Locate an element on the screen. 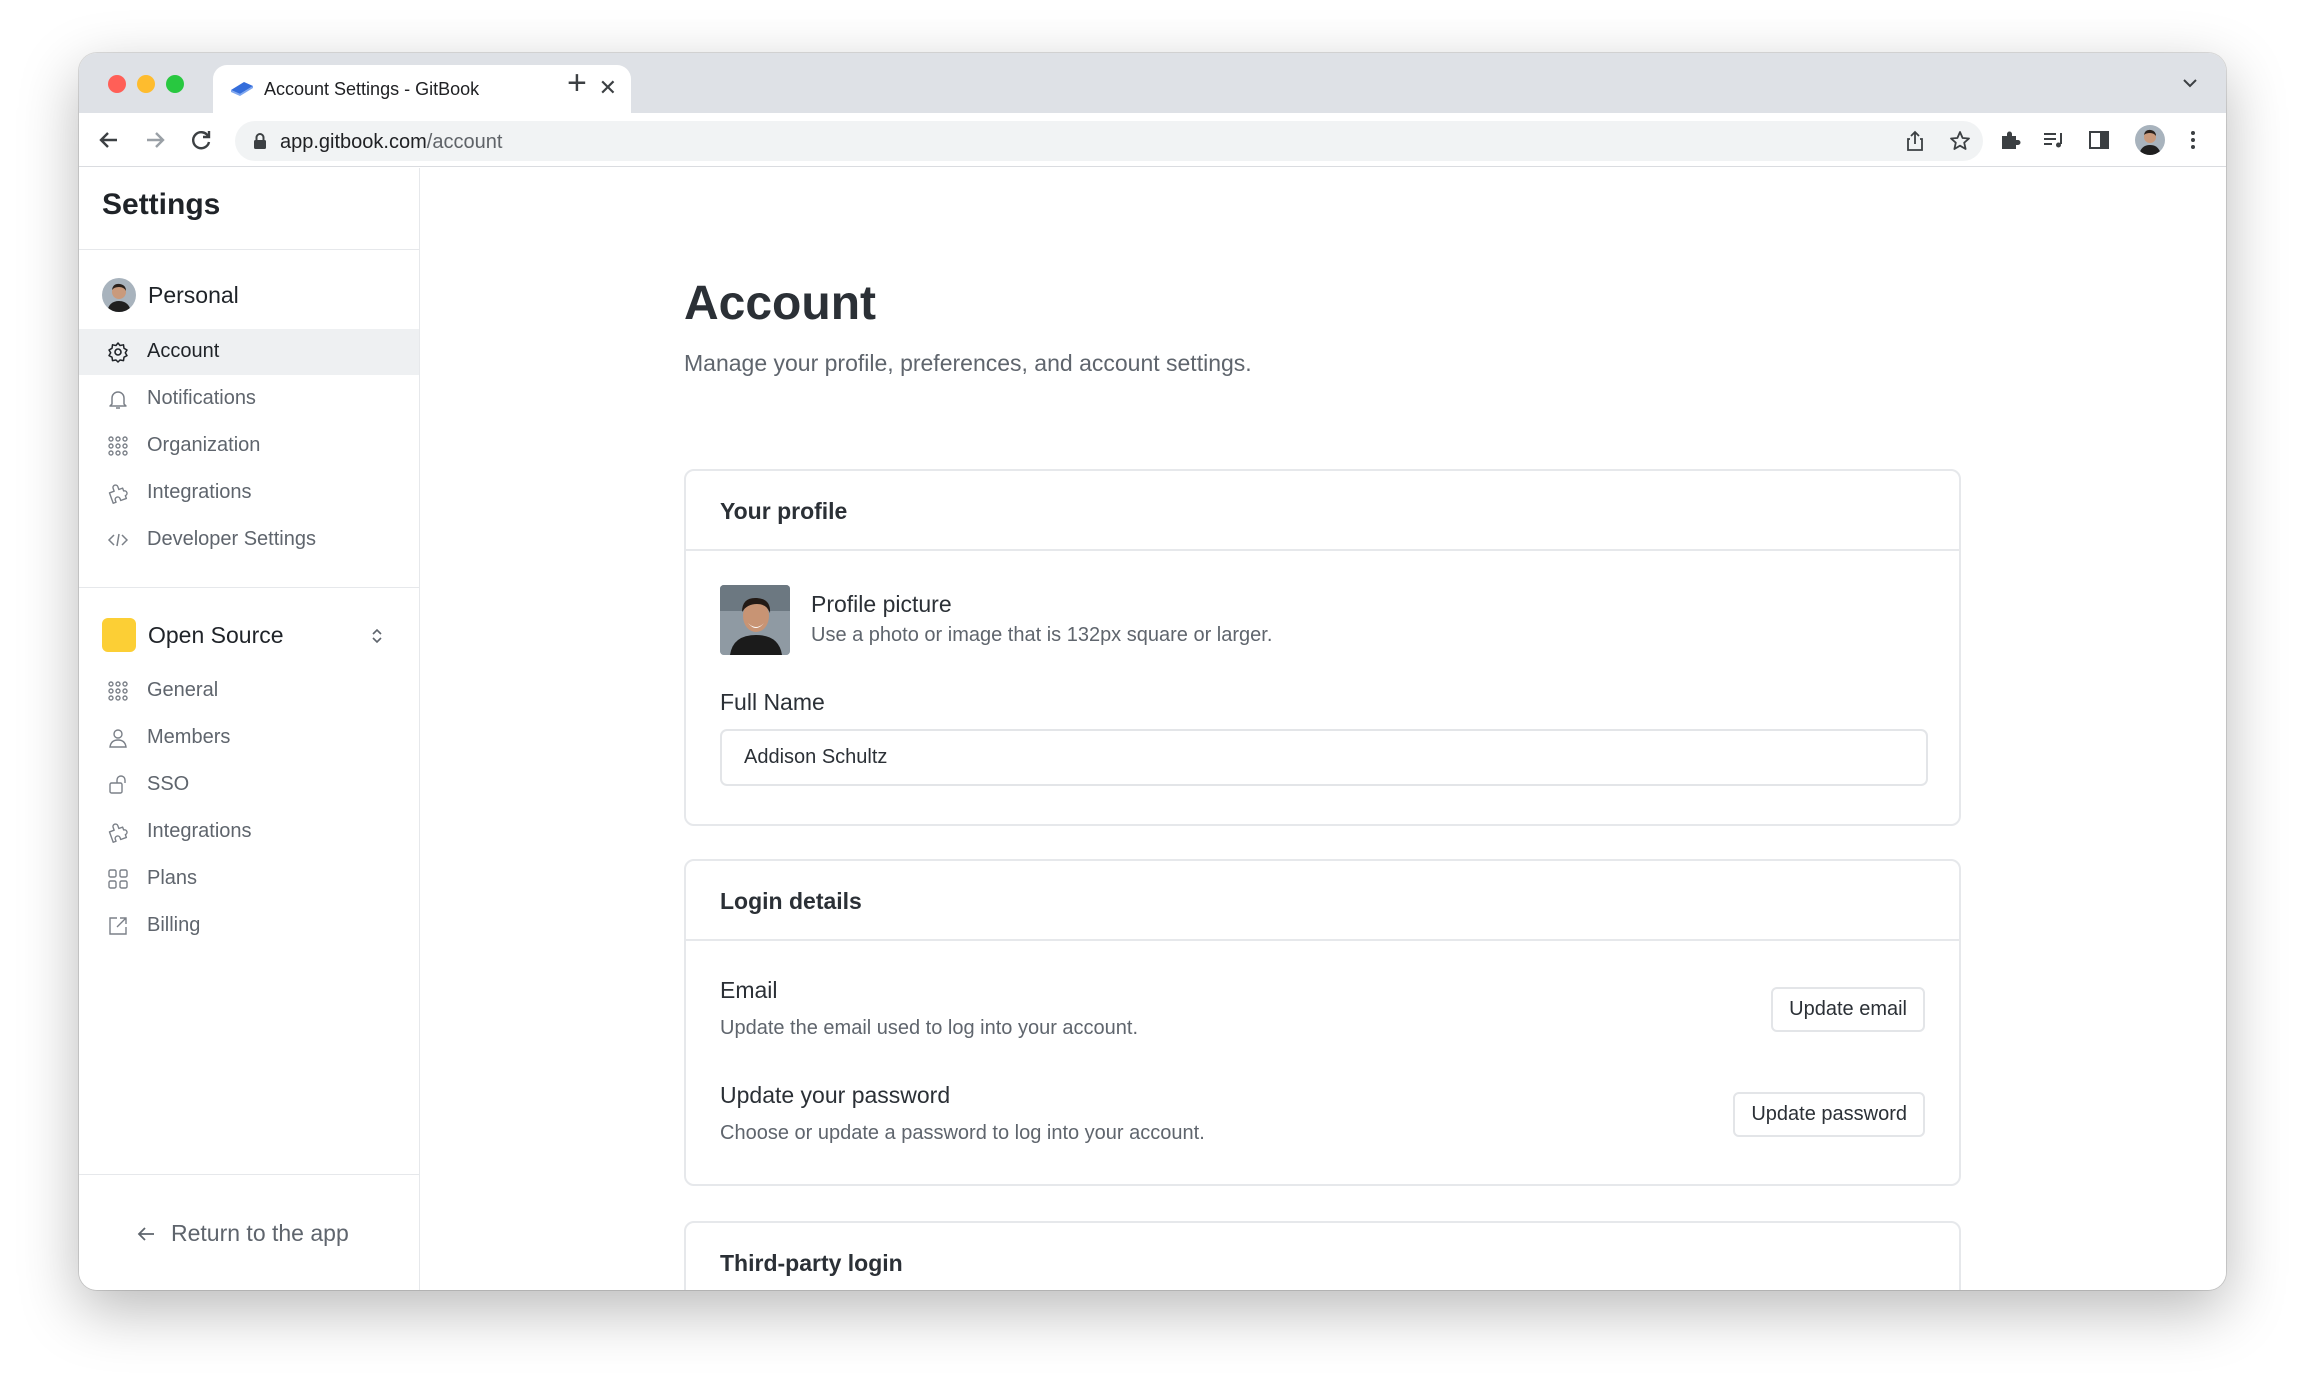 This screenshot has height=1394, width=2304. sidebar-title: Settings is located at coordinates (161, 204).